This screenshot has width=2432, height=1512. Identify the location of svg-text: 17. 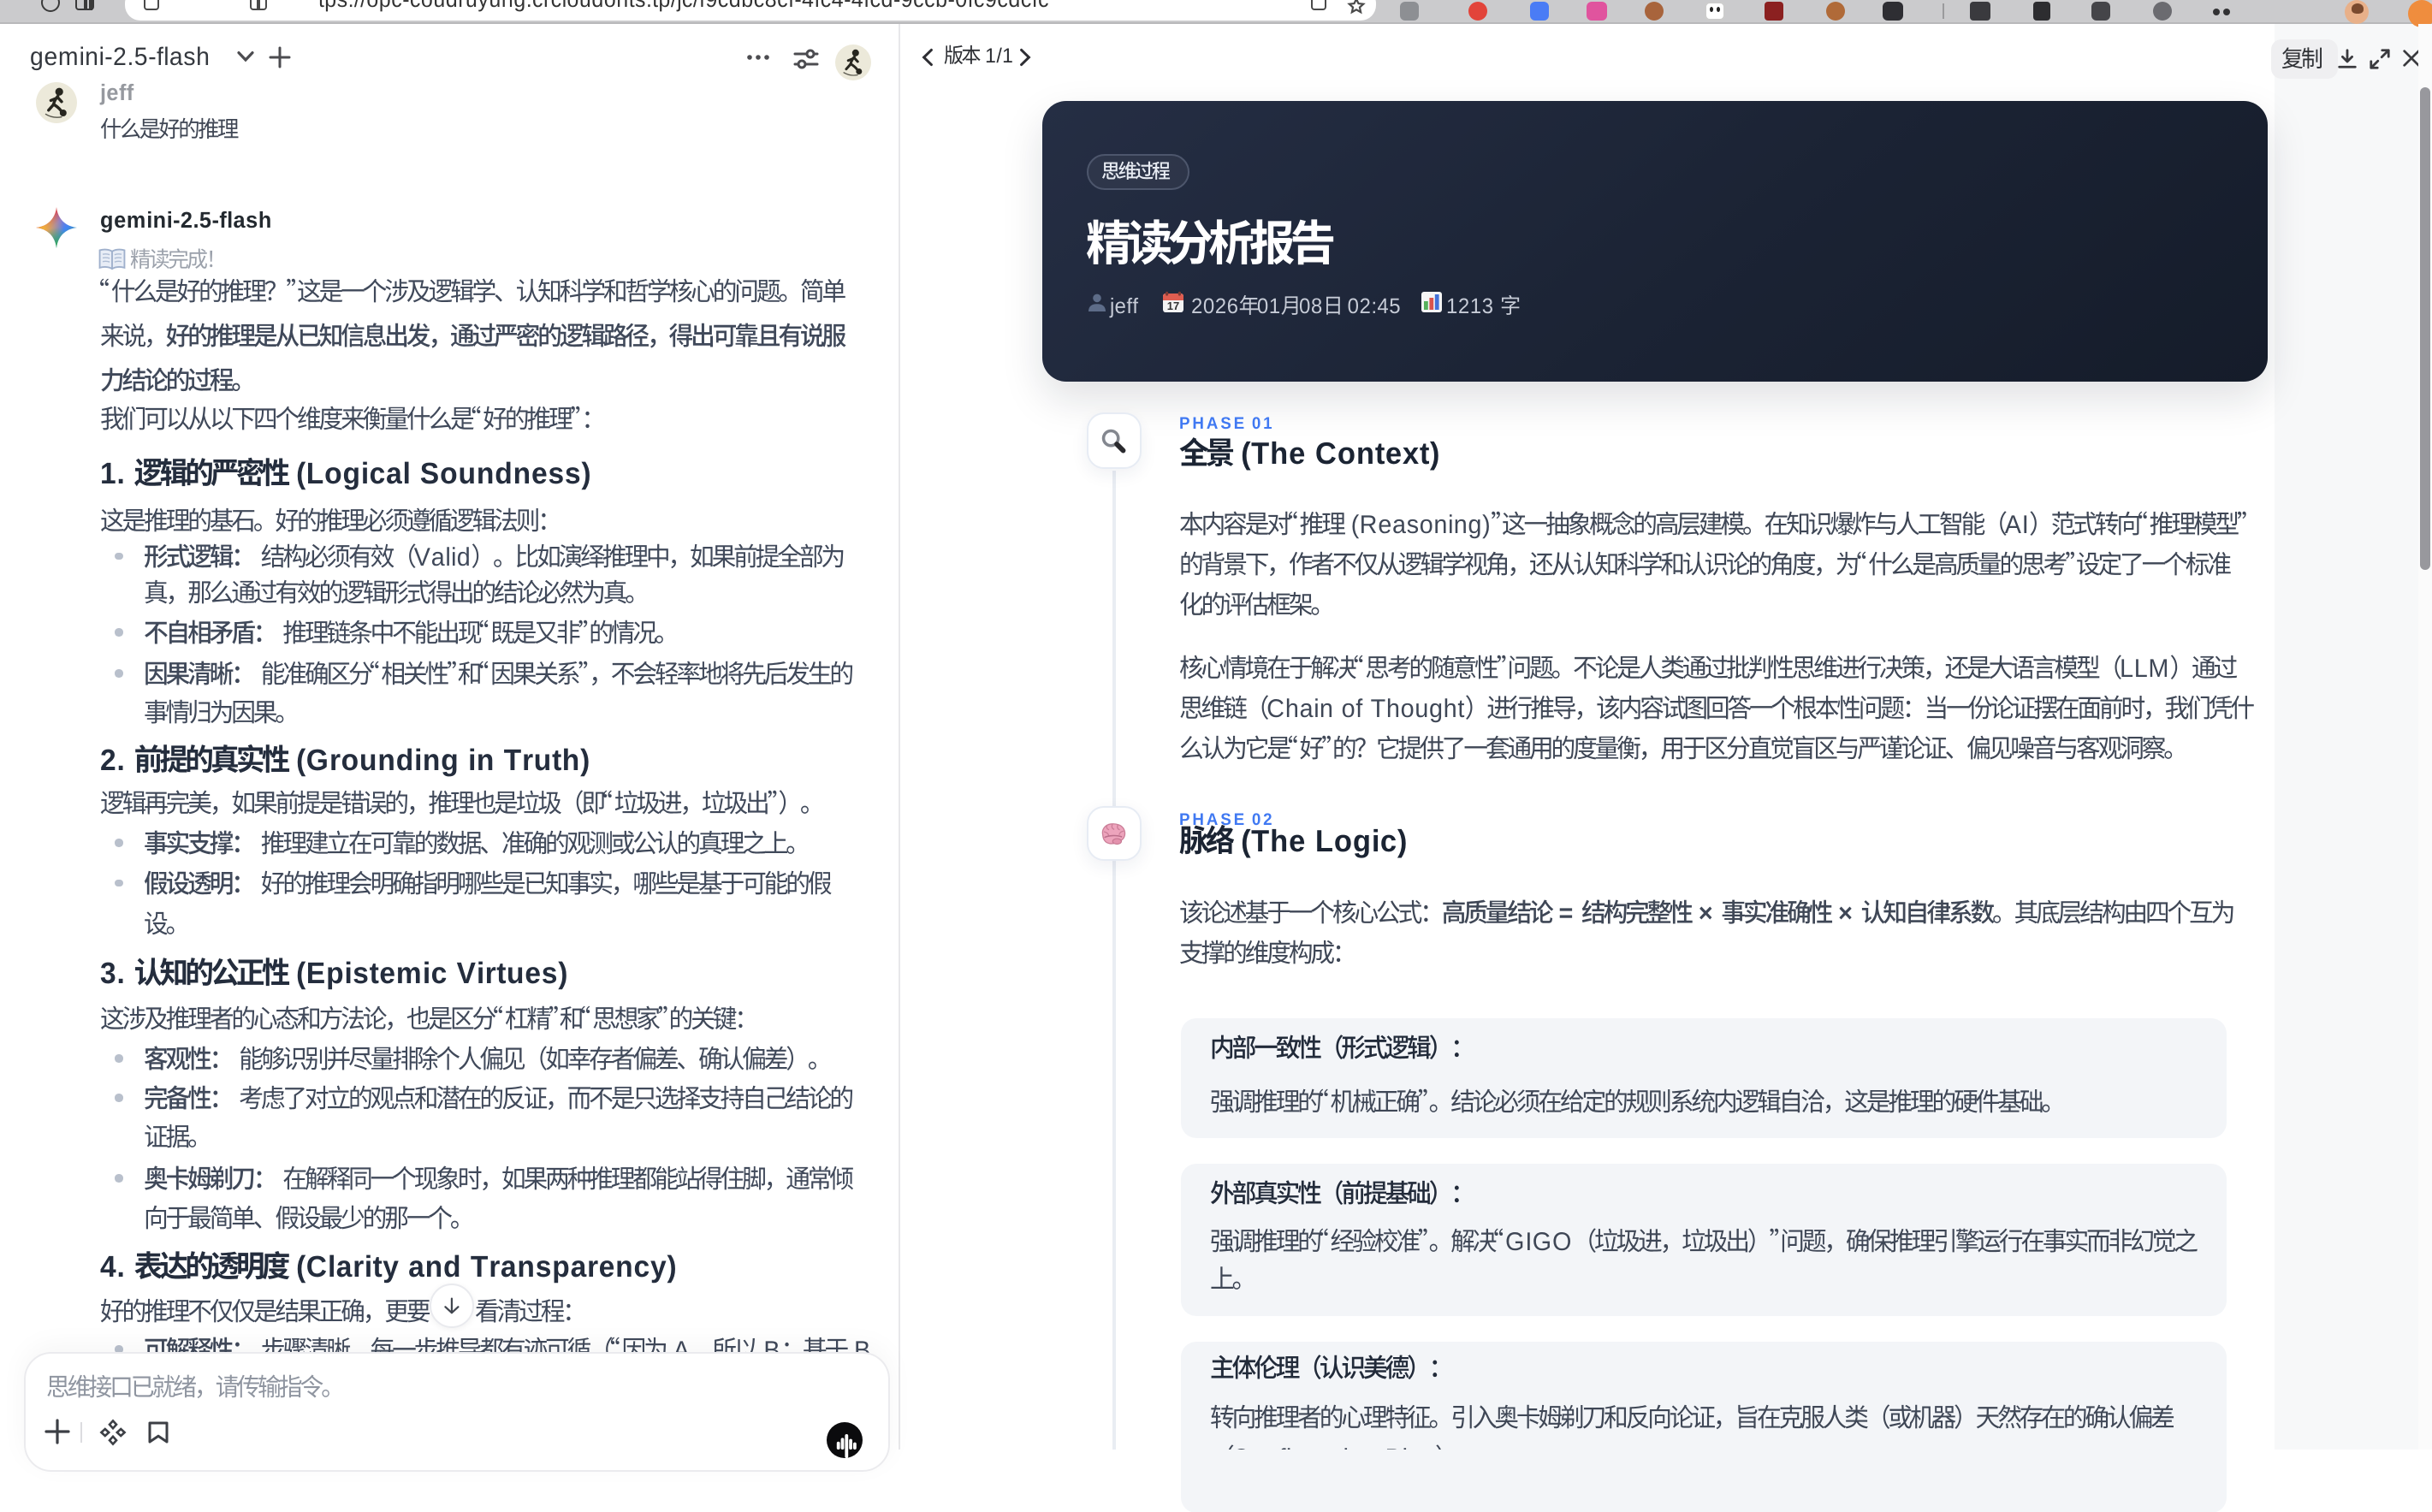
(1173, 305).